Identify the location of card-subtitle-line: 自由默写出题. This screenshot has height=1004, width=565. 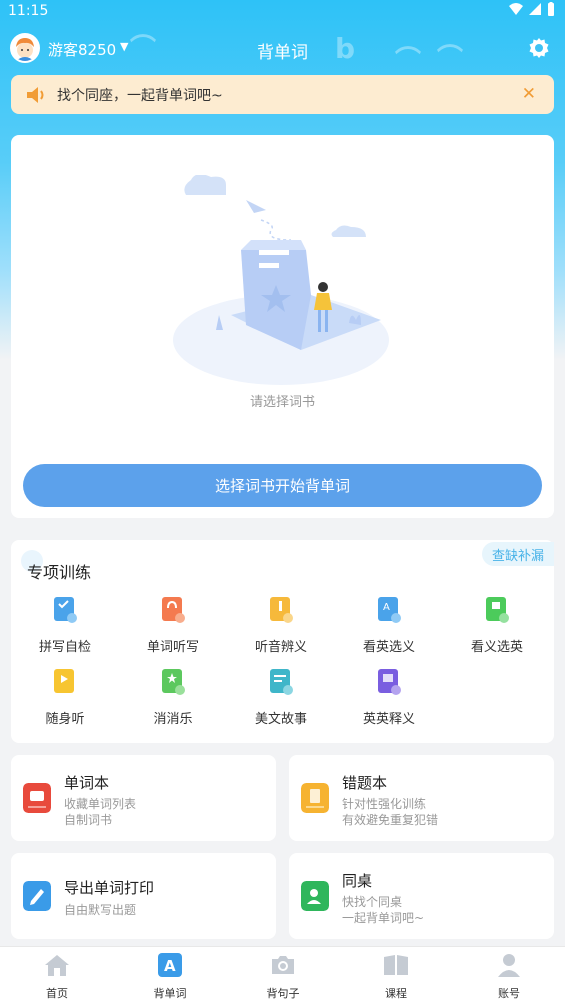
(100, 910).